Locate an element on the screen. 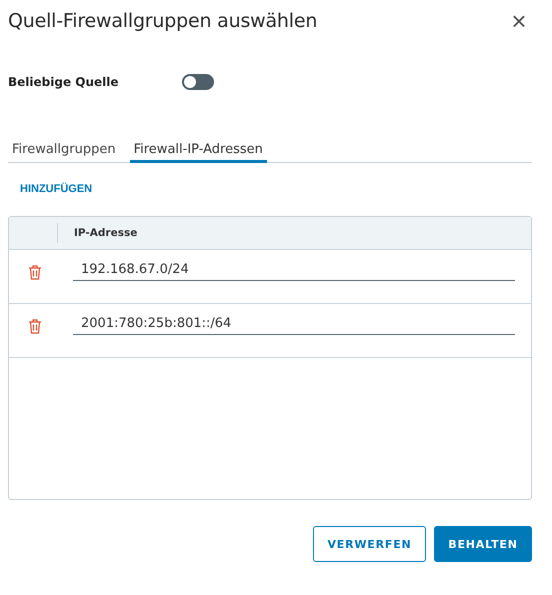 The image size is (552, 595). tab: Firewallgruppen is located at coordinates (64, 150).